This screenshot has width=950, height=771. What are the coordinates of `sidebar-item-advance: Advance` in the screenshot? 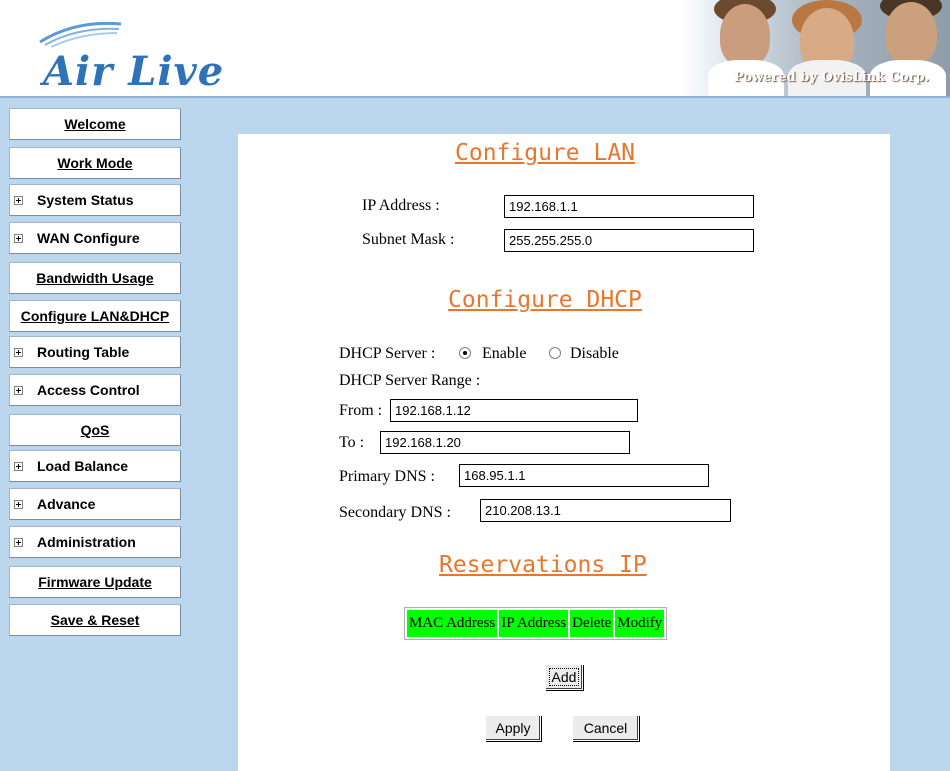 It's located at (95, 504).